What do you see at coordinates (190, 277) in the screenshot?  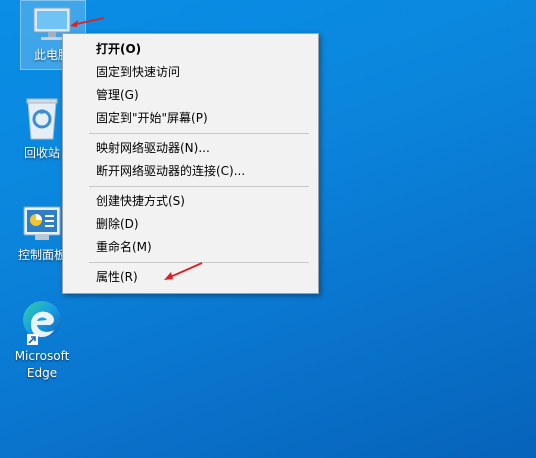 I see `menu-item-properties: 属性(R)` at bounding box center [190, 277].